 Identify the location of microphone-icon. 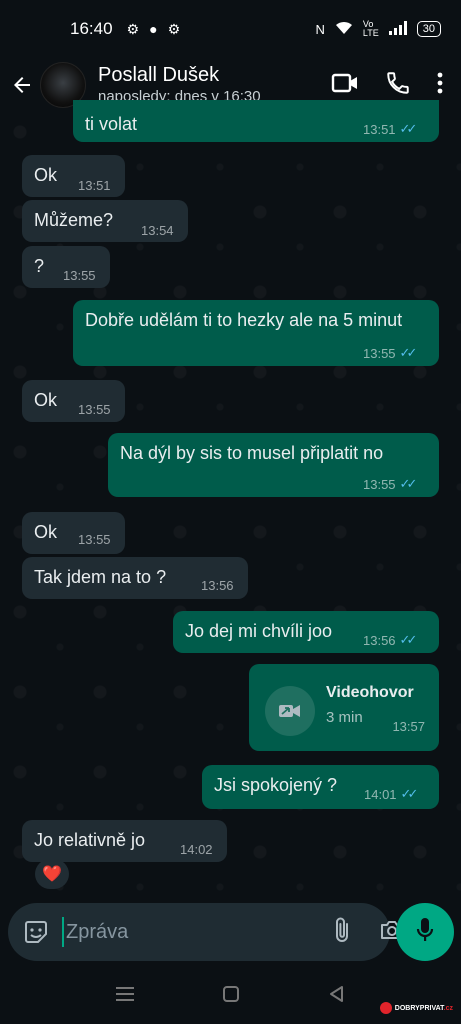
(425, 932).